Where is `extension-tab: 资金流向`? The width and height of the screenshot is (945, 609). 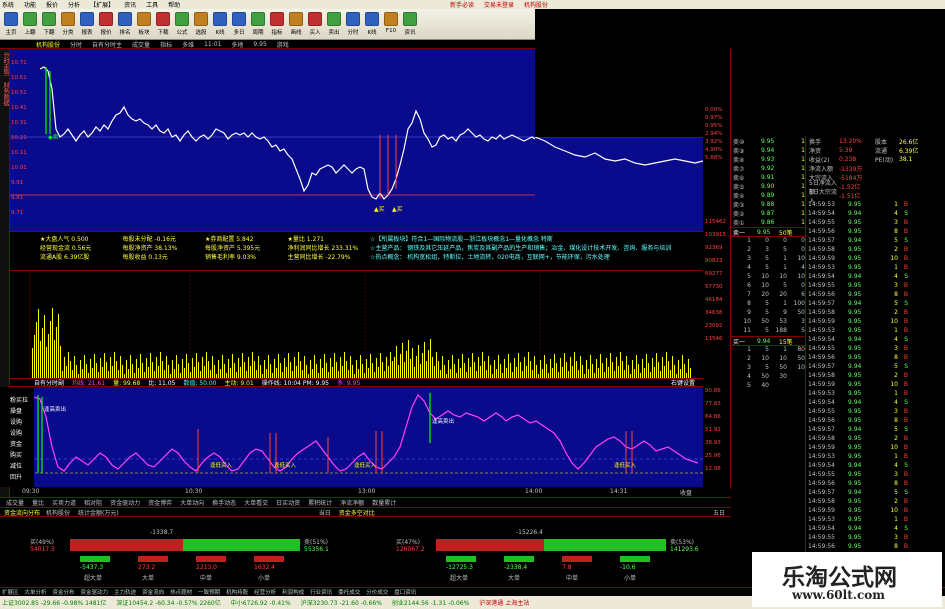
extension-tab: 资金流向 is located at coordinates (153, 592).